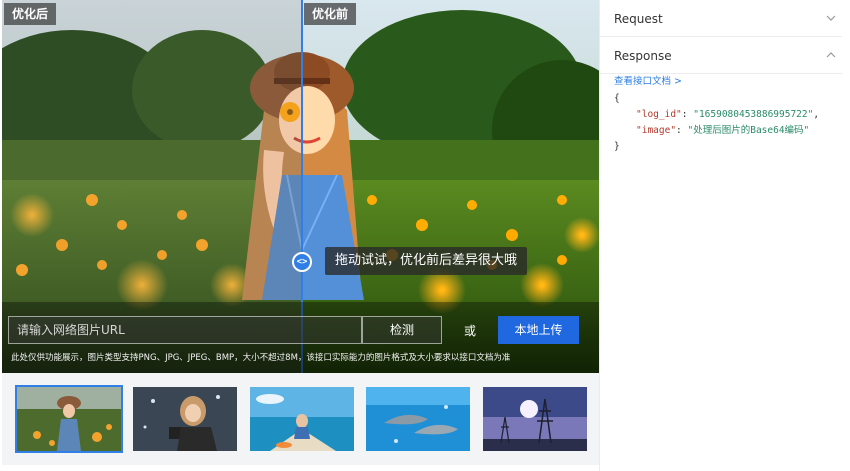 Image resolution: width=850 pixels, height=471 pixels. What do you see at coordinates (648, 80) in the screenshot?
I see `api-docs-link: 查看接口文档 >` at bounding box center [648, 80].